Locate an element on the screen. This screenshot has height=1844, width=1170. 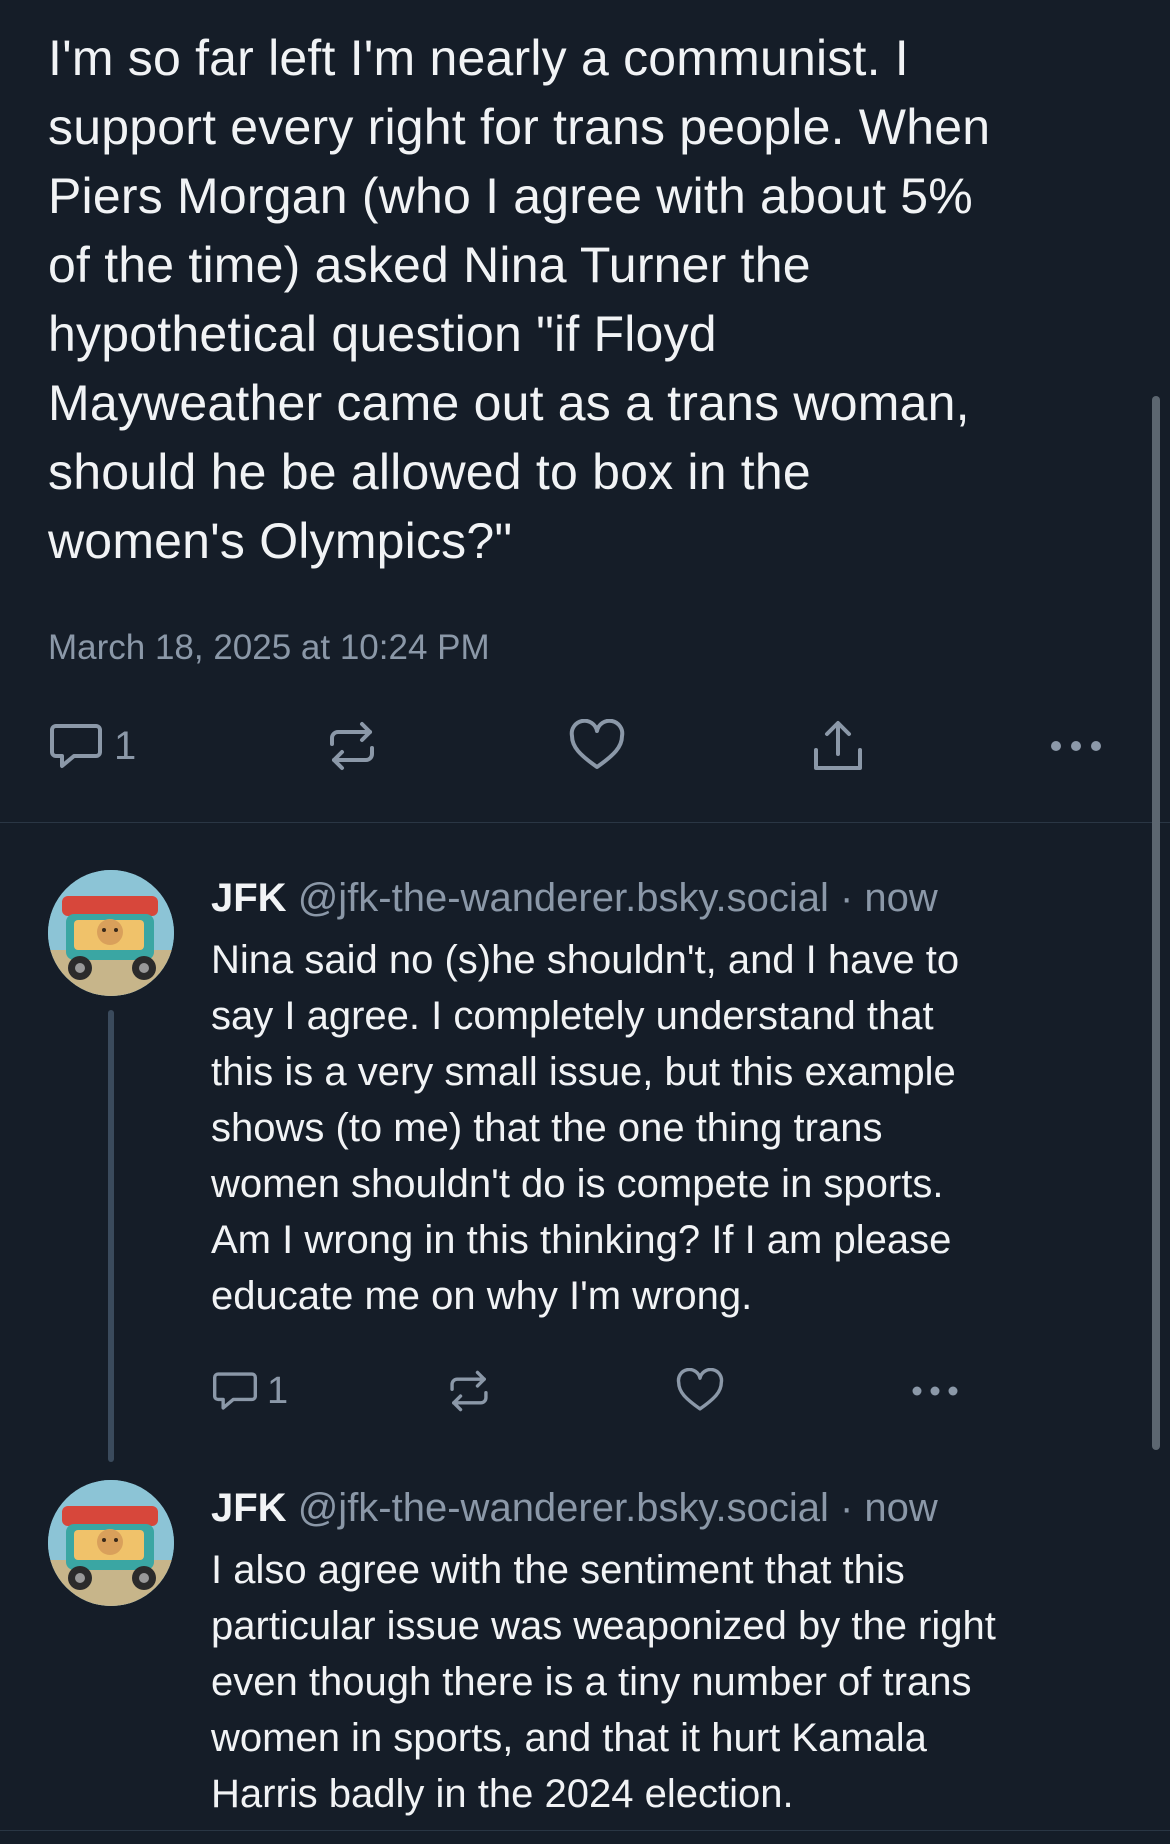
post-actions: 1 is located at coordinates (578, 746).